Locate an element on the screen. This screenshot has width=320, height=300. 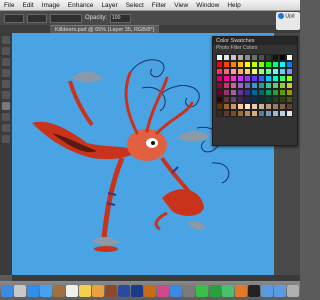
menu-select: Select is located at coordinates (135, 5).